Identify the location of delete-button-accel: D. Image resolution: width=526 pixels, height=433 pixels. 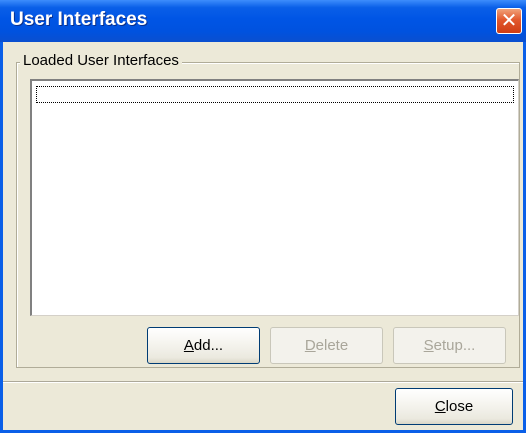
(310, 345).